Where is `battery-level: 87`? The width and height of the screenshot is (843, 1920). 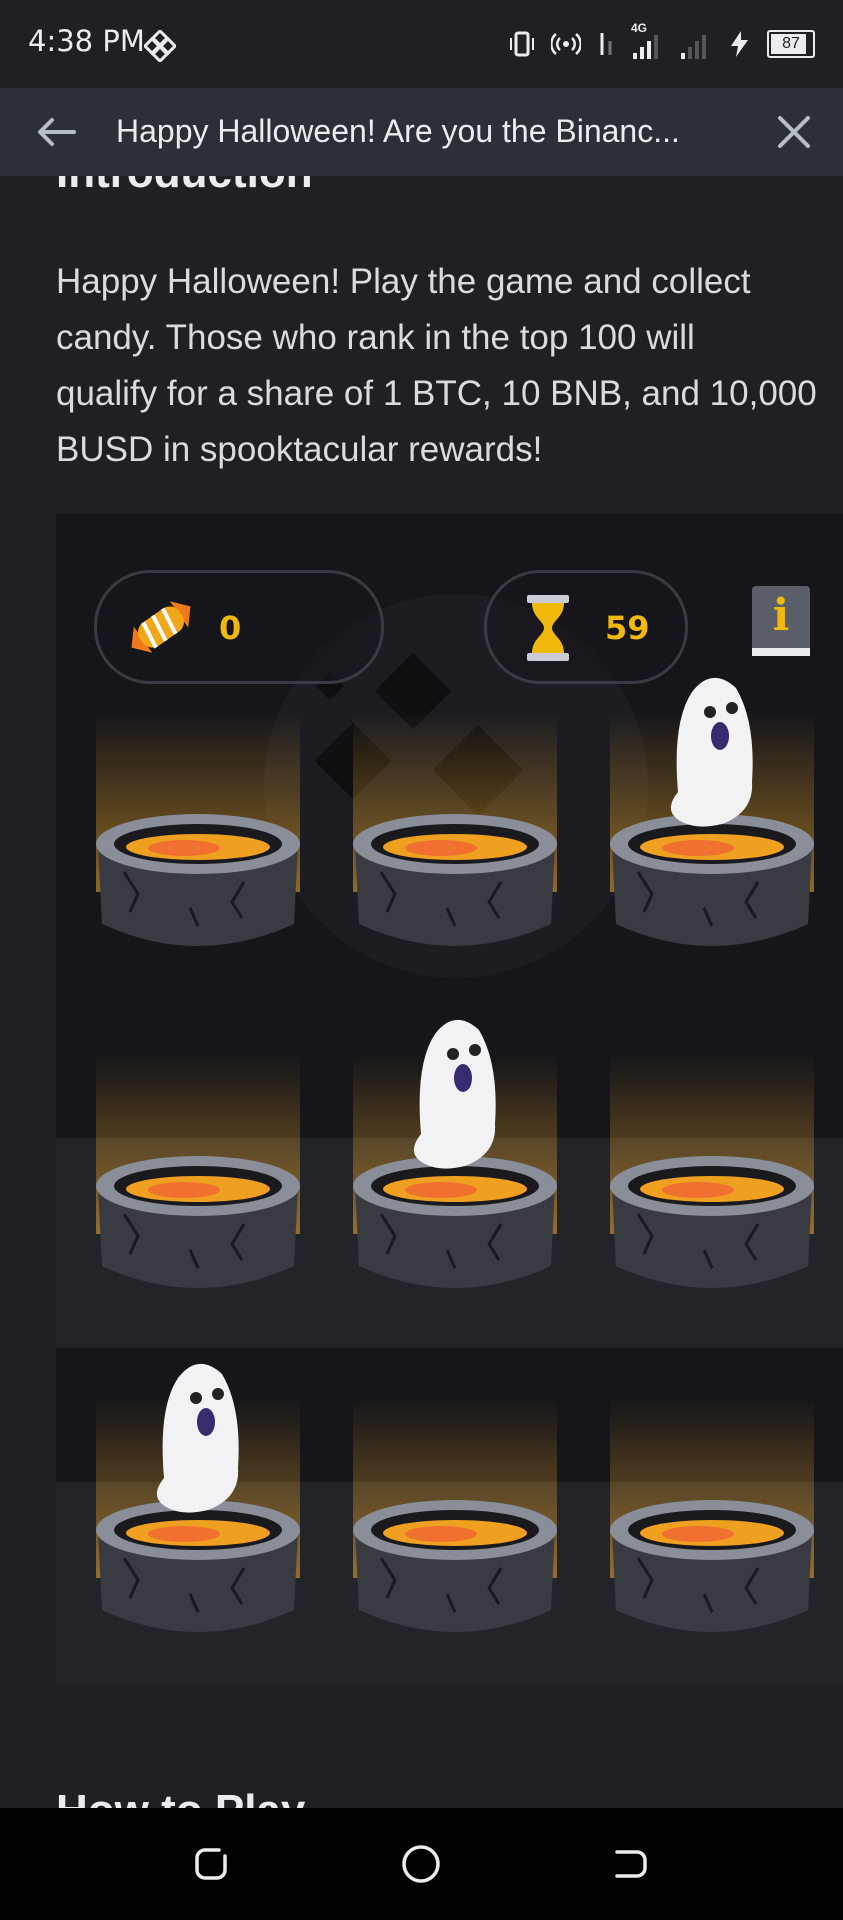 battery-level: 87 is located at coordinates (791, 43).